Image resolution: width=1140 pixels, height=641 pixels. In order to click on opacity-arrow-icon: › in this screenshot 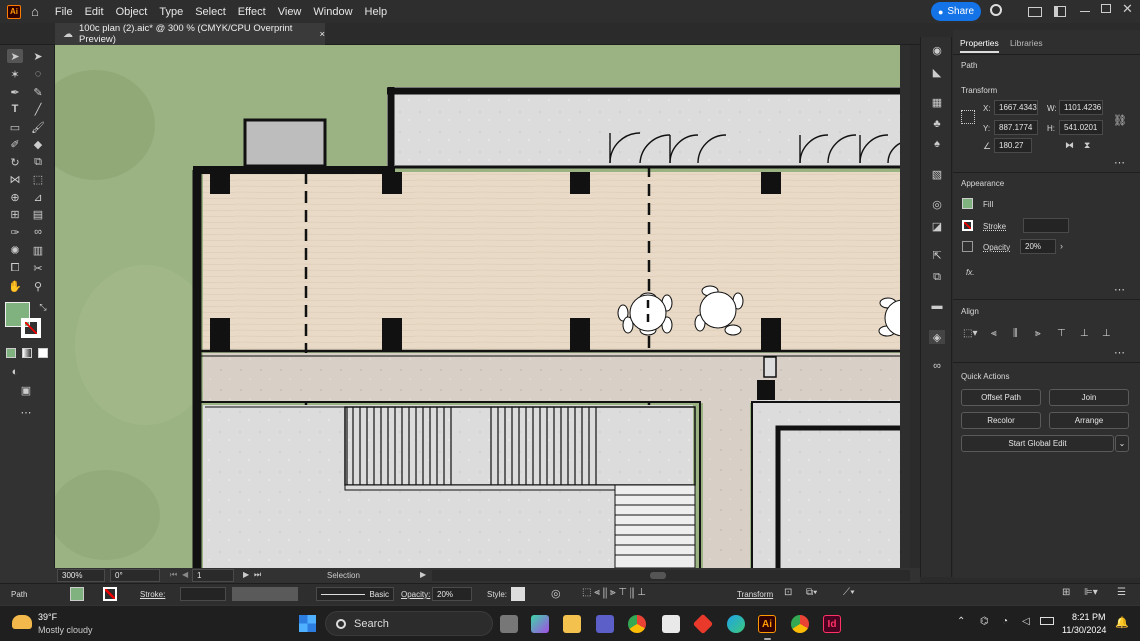, I will do `click(1061, 246)`.